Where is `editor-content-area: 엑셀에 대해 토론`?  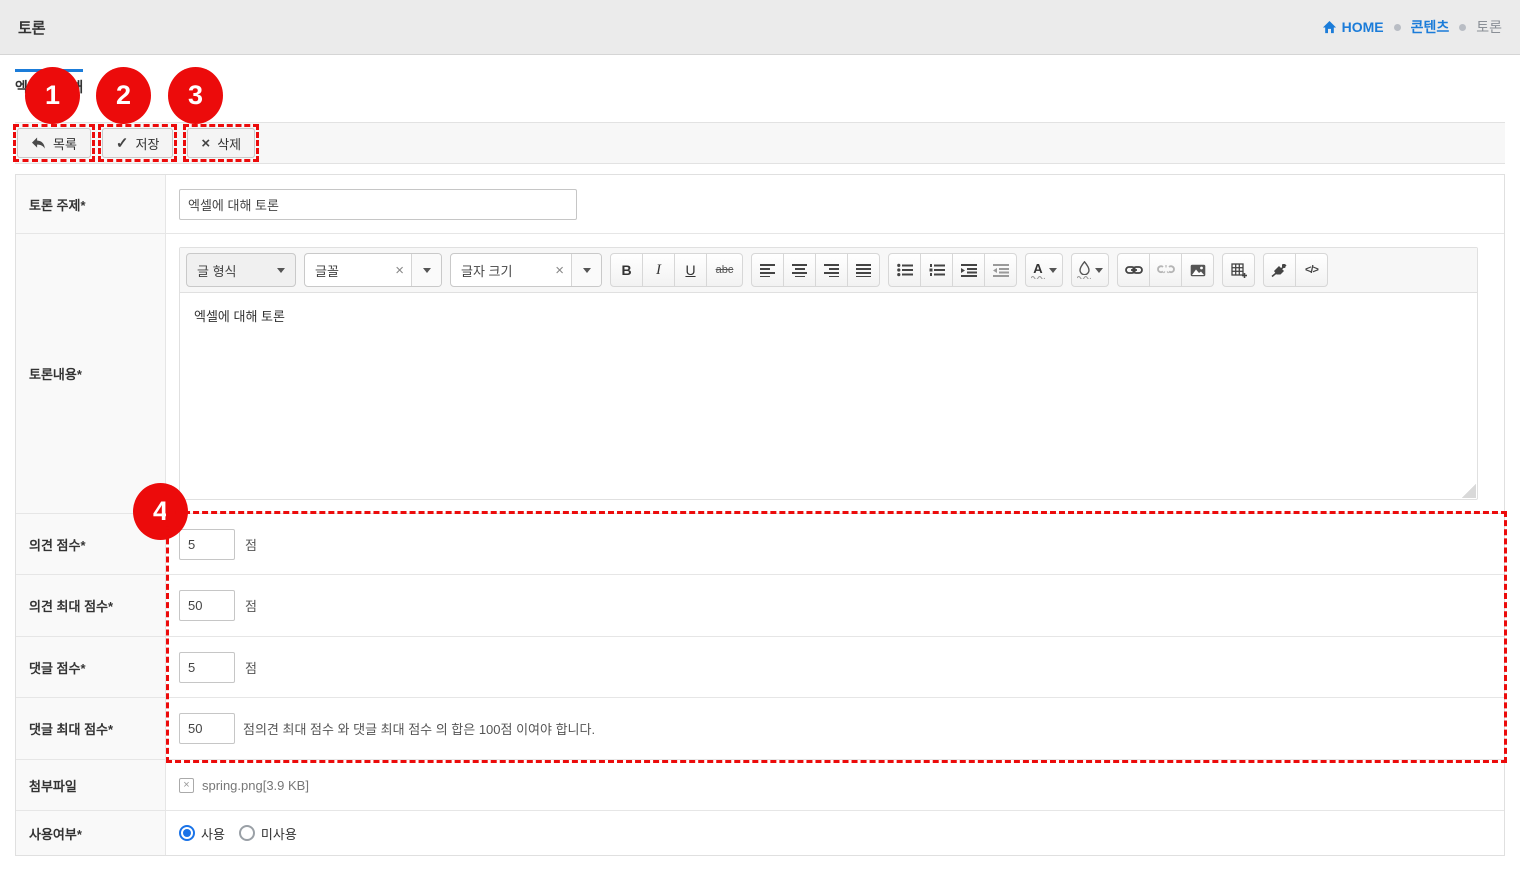 editor-content-area: 엑셀에 대해 토론 is located at coordinates (828, 315).